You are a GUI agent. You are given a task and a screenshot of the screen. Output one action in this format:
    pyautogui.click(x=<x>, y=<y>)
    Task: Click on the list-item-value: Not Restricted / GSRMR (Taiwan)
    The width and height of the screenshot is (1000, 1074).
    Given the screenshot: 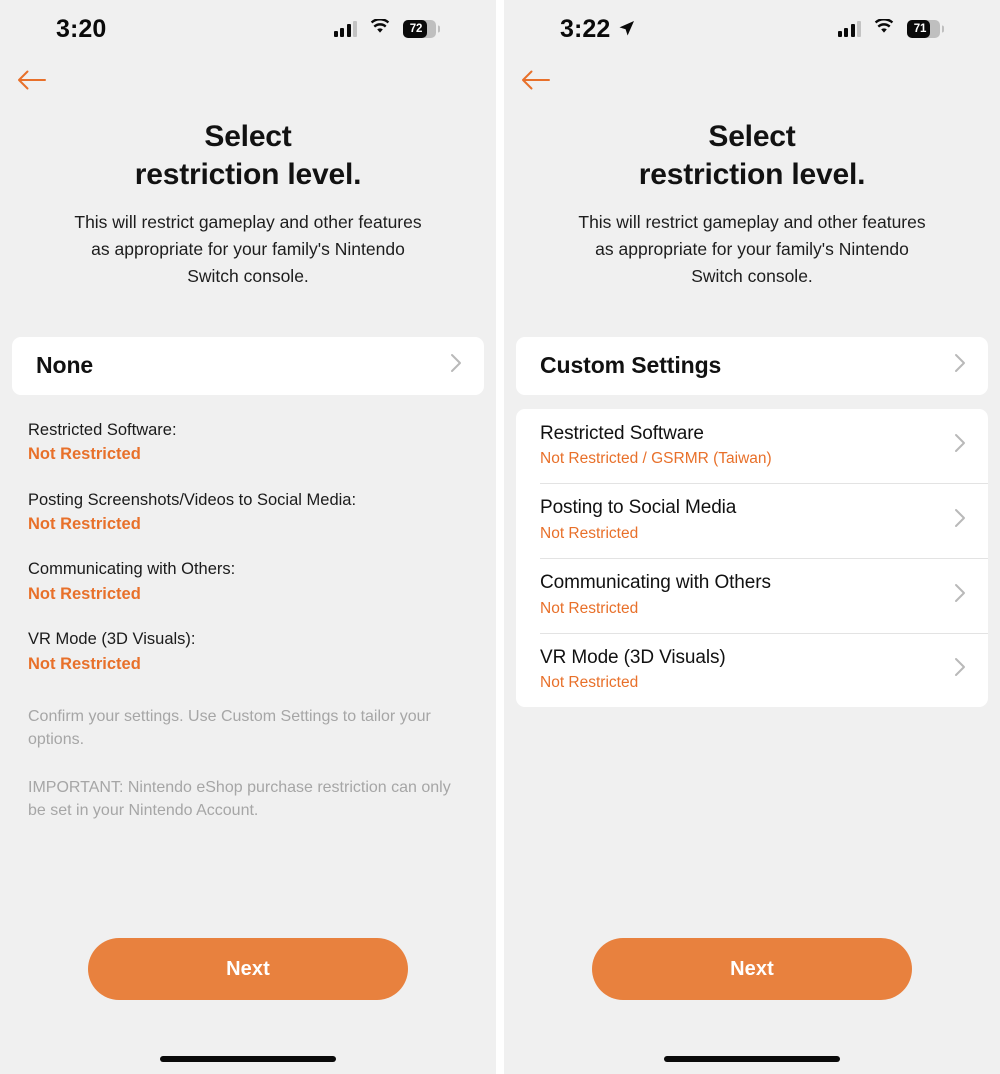 What is the action you would take?
    pyautogui.click(x=656, y=459)
    